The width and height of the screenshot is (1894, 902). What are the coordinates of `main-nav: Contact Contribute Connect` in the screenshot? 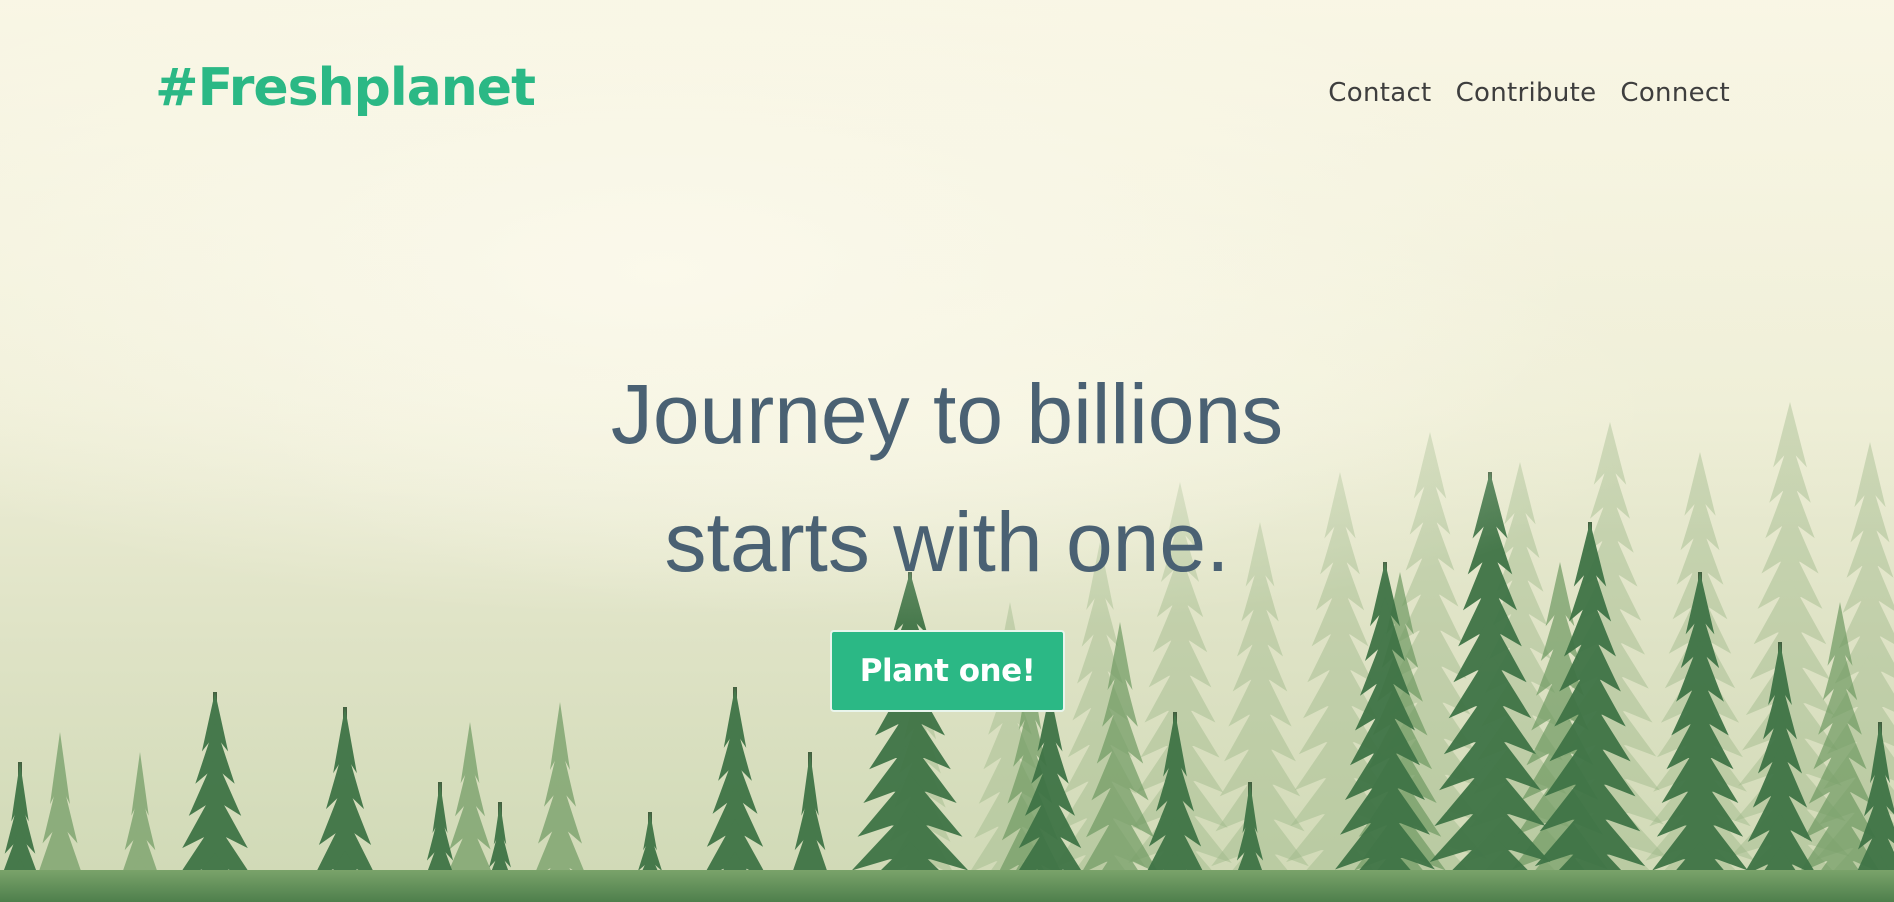 It's located at (1529, 93).